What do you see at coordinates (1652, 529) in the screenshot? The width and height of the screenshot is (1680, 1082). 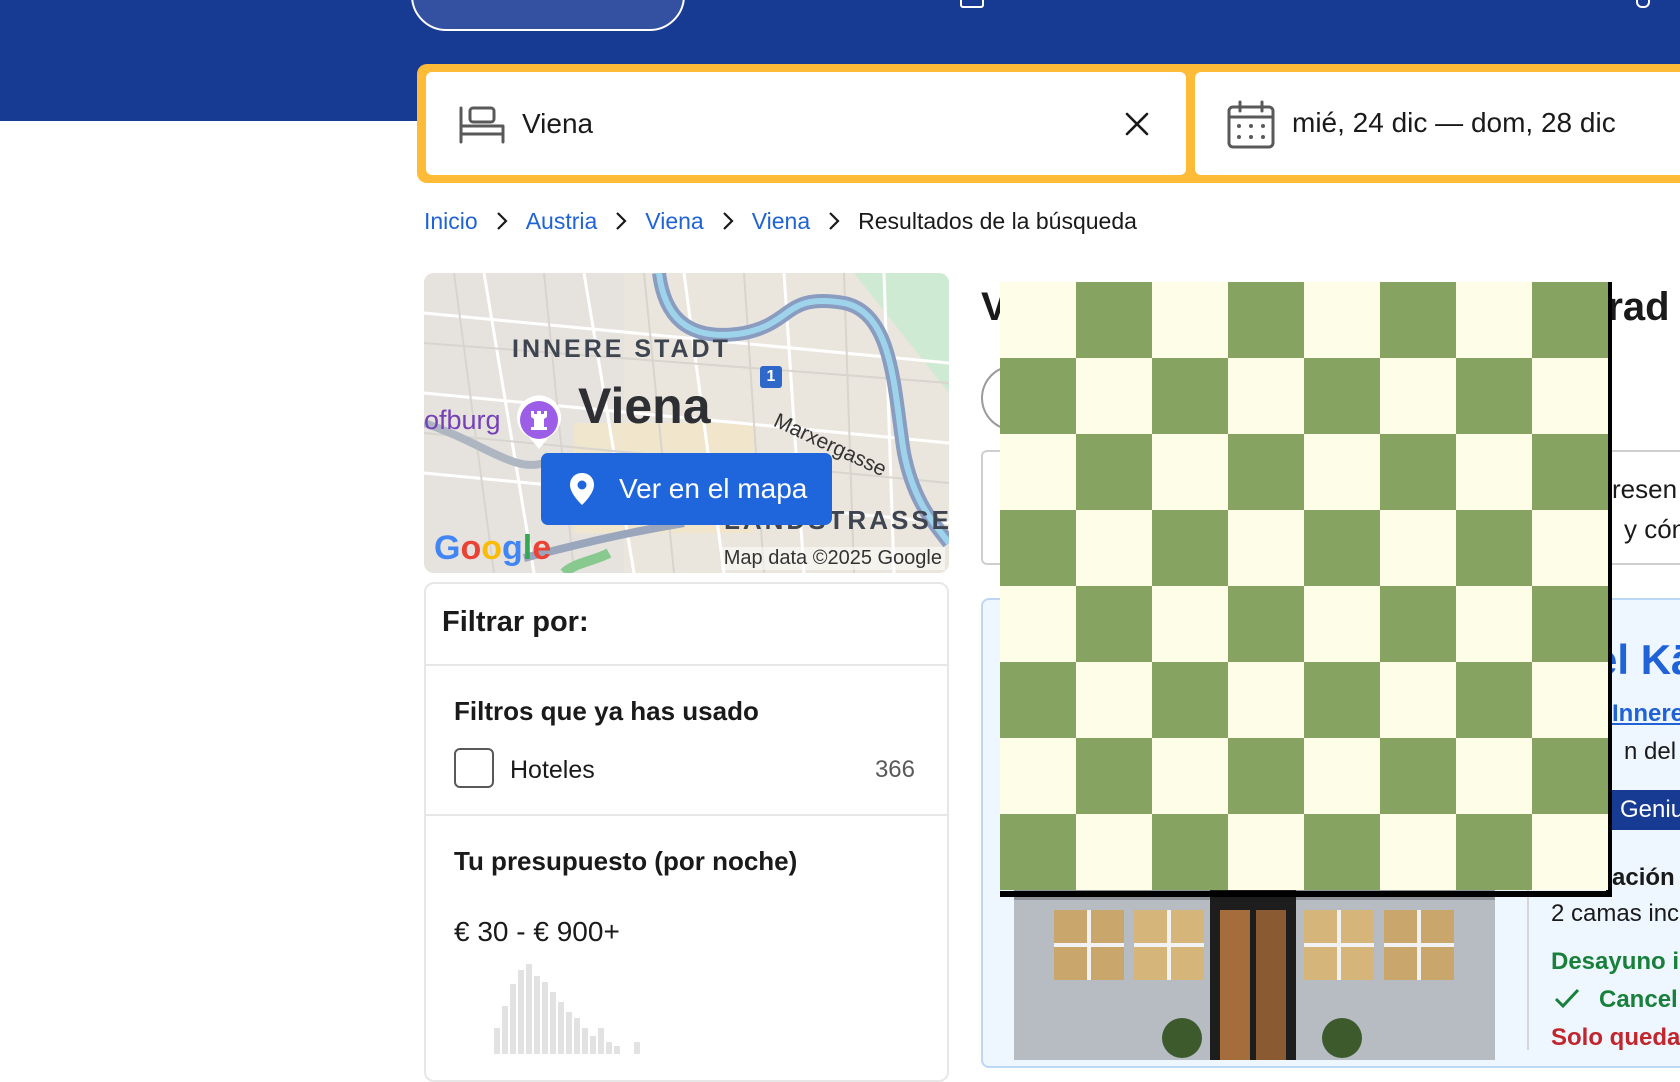 I see `info-text-line2: y cón` at bounding box center [1652, 529].